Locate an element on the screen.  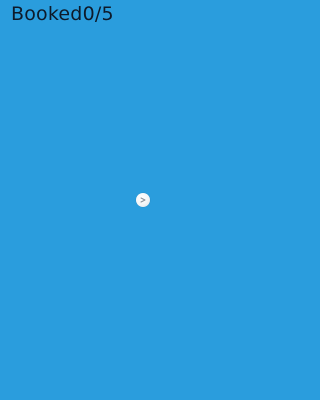
arrow-ball-icon is located at coordinates (143, 200).